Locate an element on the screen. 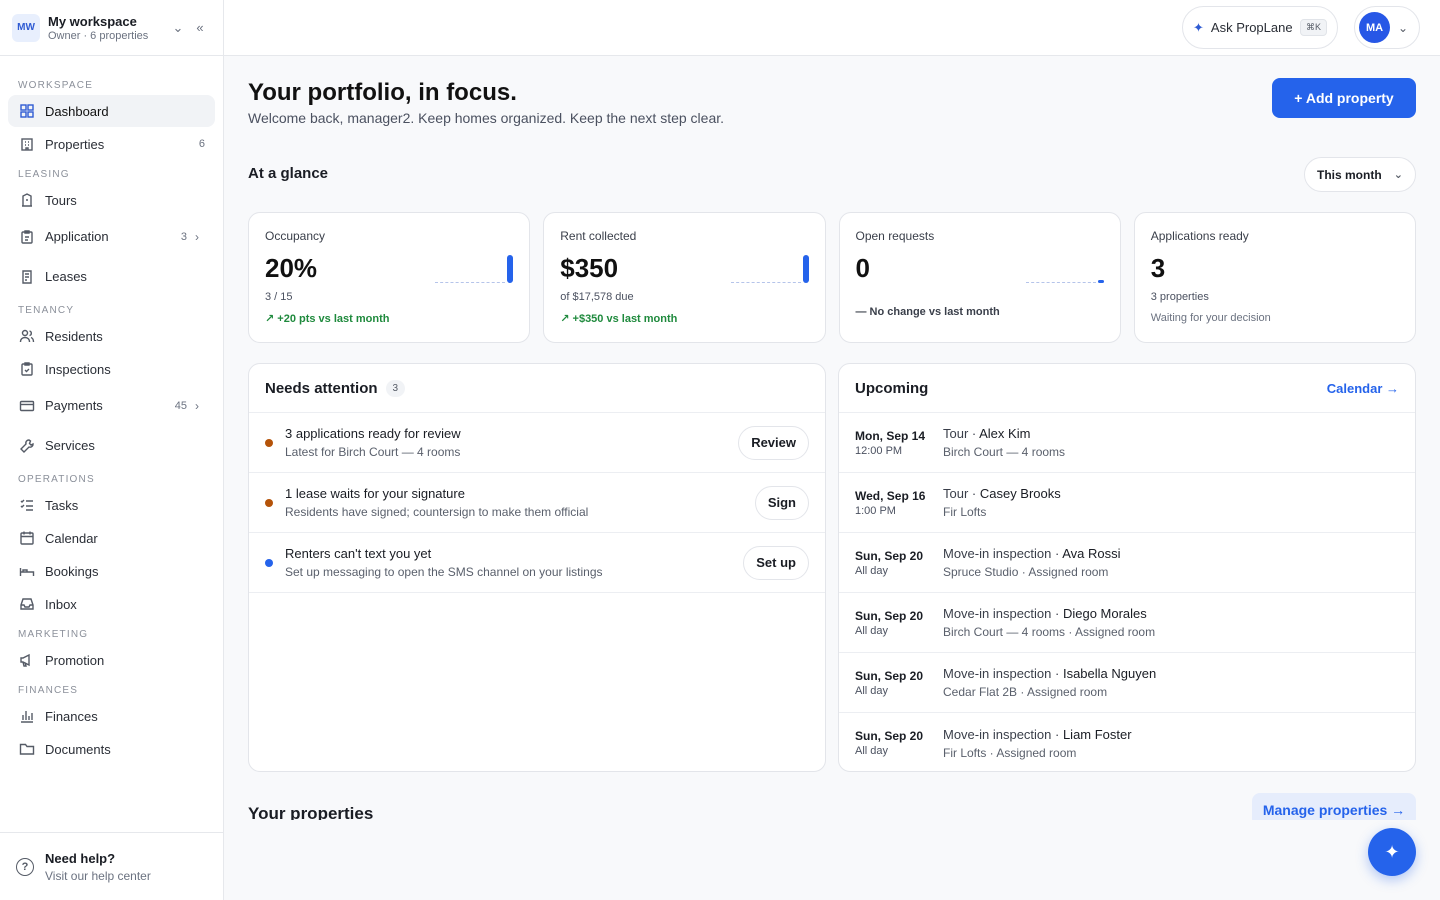 This screenshot has height=900, width=1440. sidebar-item-bookings: Bookings is located at coordinates (111, 571).